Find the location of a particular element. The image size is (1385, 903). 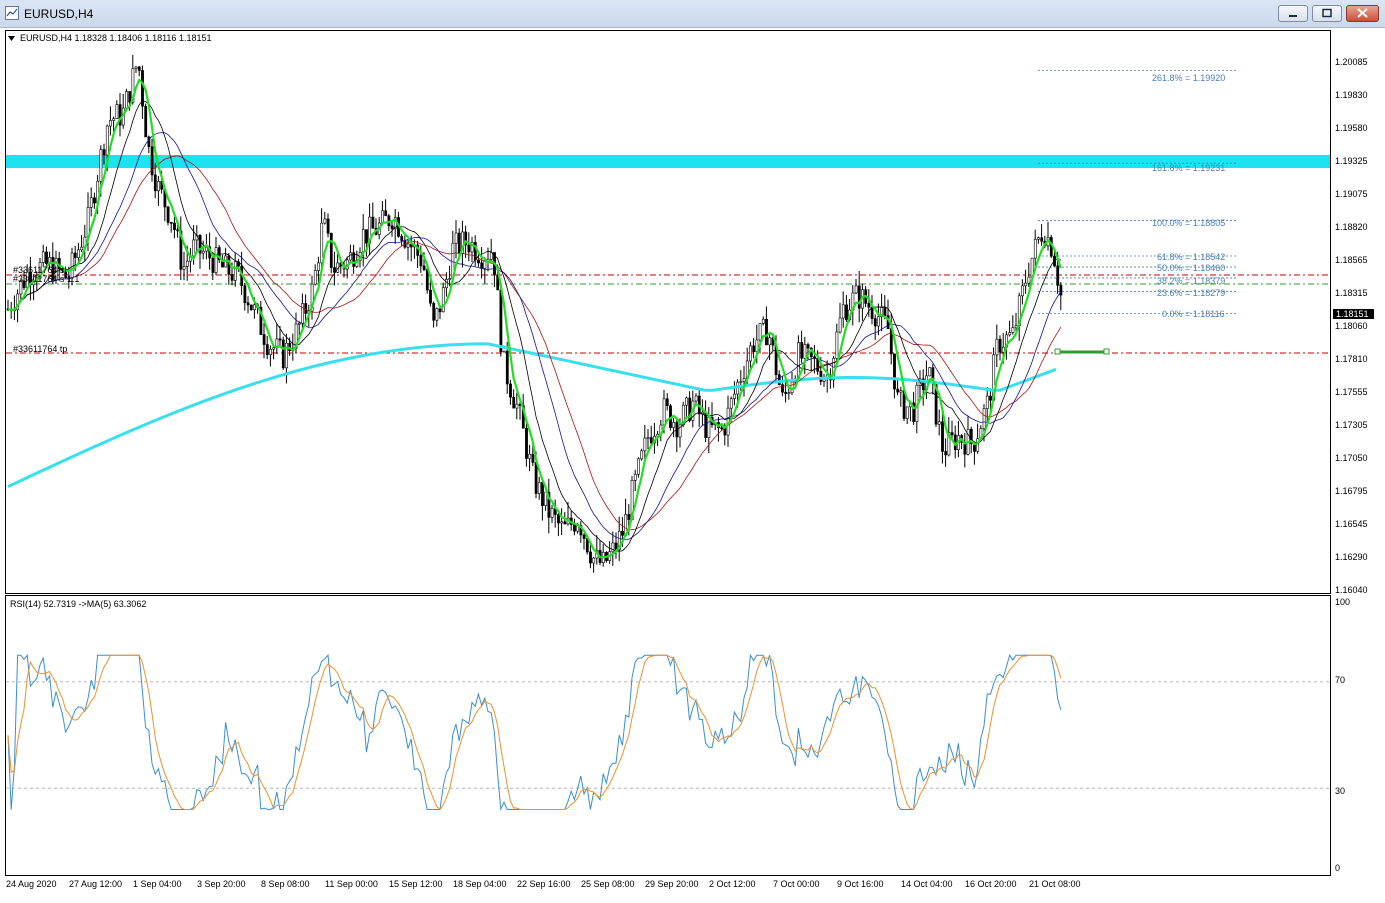

time-tick: 22 Sep 16:00 is located at coordinates (544, 884).